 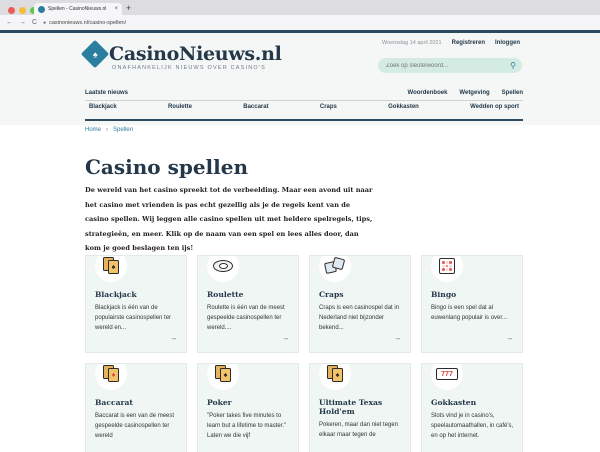 I want to click on card-title: Blackjack, so click(x=116, y=294).